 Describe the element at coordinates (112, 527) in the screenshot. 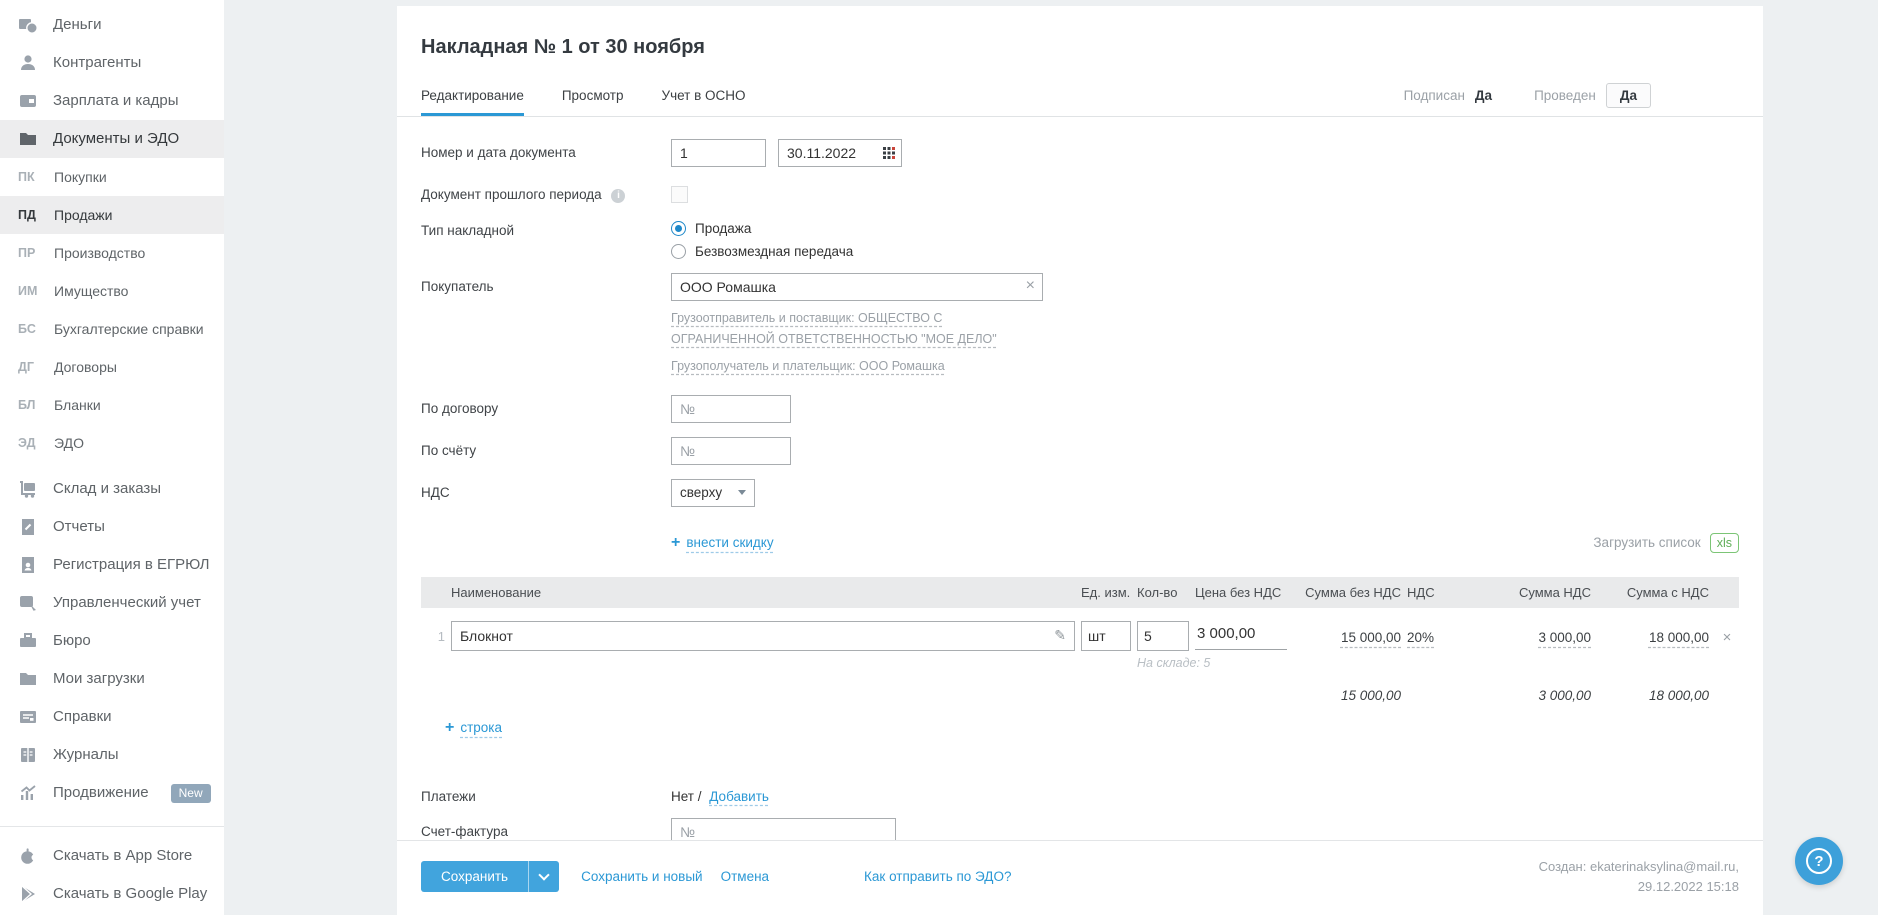

I see `sidebar-item-reports: Отчеты` at that location.